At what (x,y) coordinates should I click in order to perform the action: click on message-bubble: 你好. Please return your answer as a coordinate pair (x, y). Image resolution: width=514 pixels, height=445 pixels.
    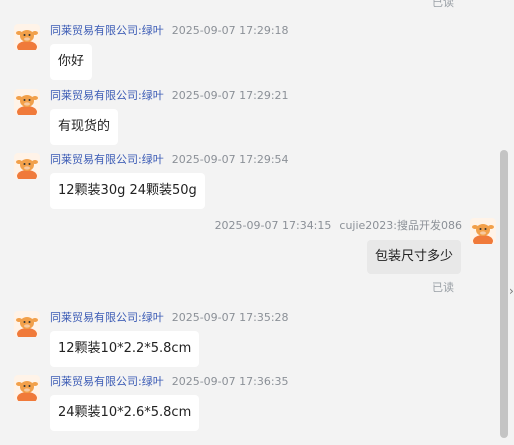
    Looking at the image, I should click on (71, 62).